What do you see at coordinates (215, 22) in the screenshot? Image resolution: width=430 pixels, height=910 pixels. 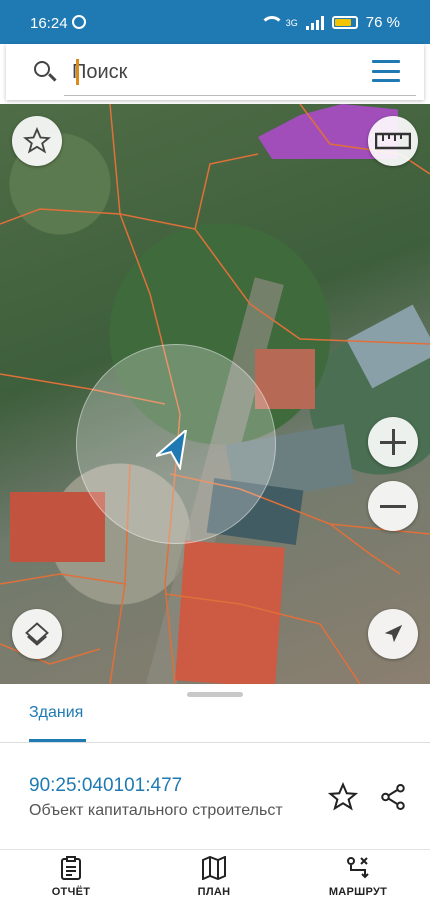 I see `status-bar: 16:24 3G 76 %` at bounding box center [215, 22].